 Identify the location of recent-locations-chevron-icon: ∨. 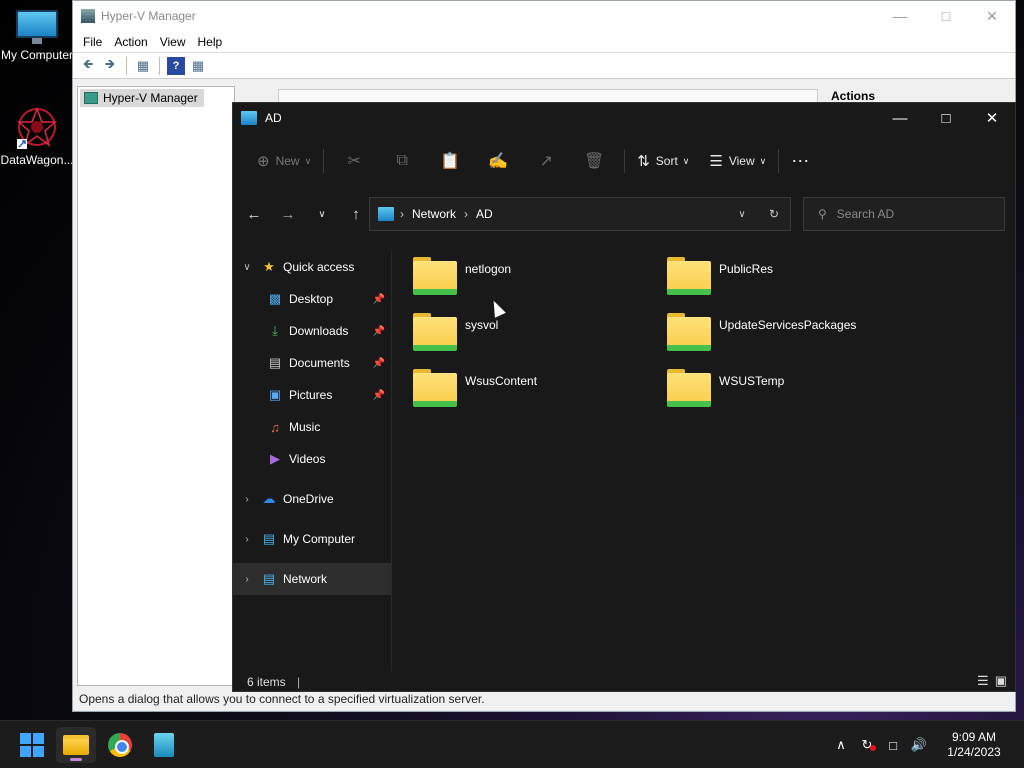
(322, 214).